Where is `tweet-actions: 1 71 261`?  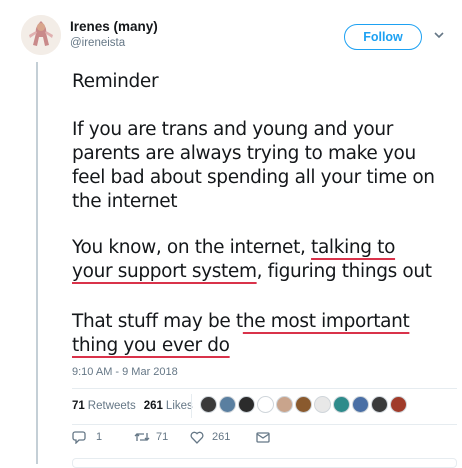
tweet-actions: 1 71 261 is located at coordinates (171, 437).